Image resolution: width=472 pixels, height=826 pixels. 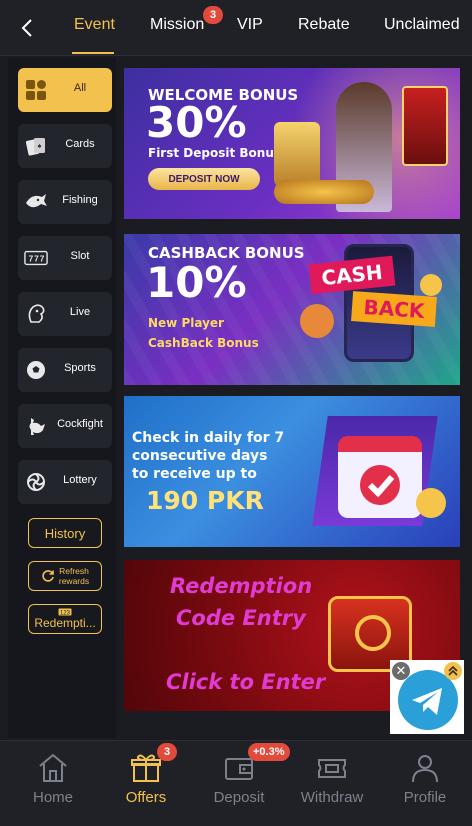 I want to click on sidebar-item-label: Lottery, so click(x=80, y=480).